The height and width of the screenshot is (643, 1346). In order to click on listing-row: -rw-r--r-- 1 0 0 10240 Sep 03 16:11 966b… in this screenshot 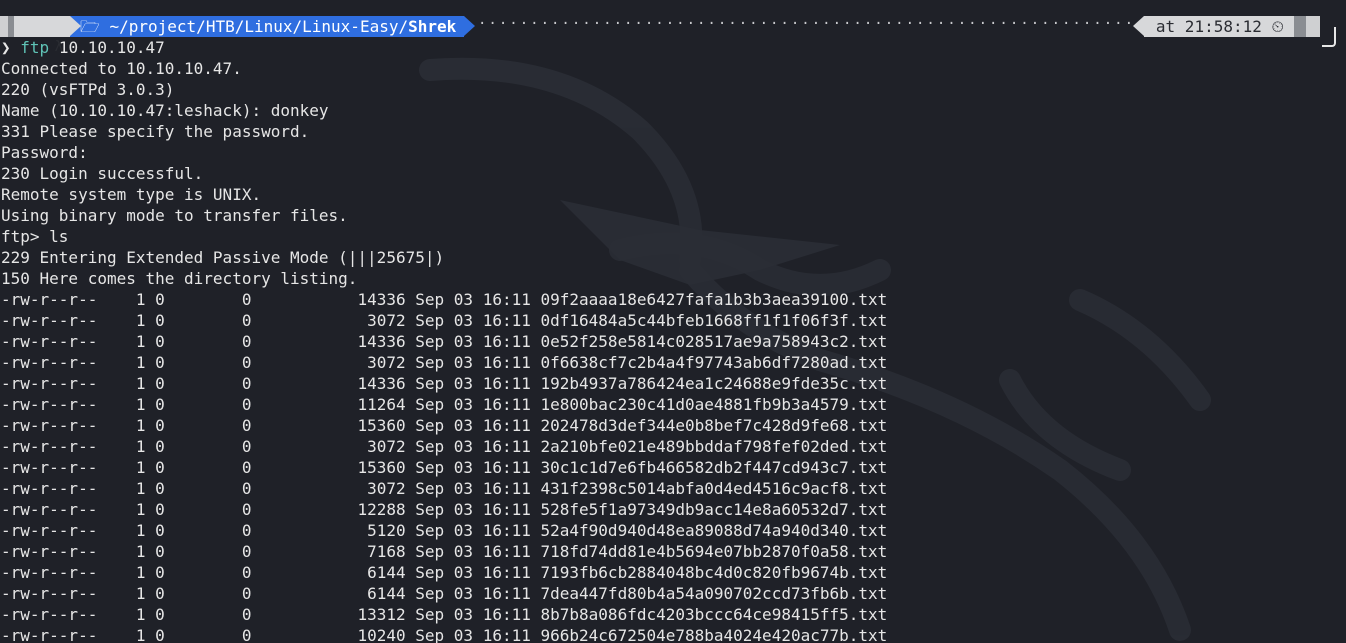, I will do `click(444, 634)`.